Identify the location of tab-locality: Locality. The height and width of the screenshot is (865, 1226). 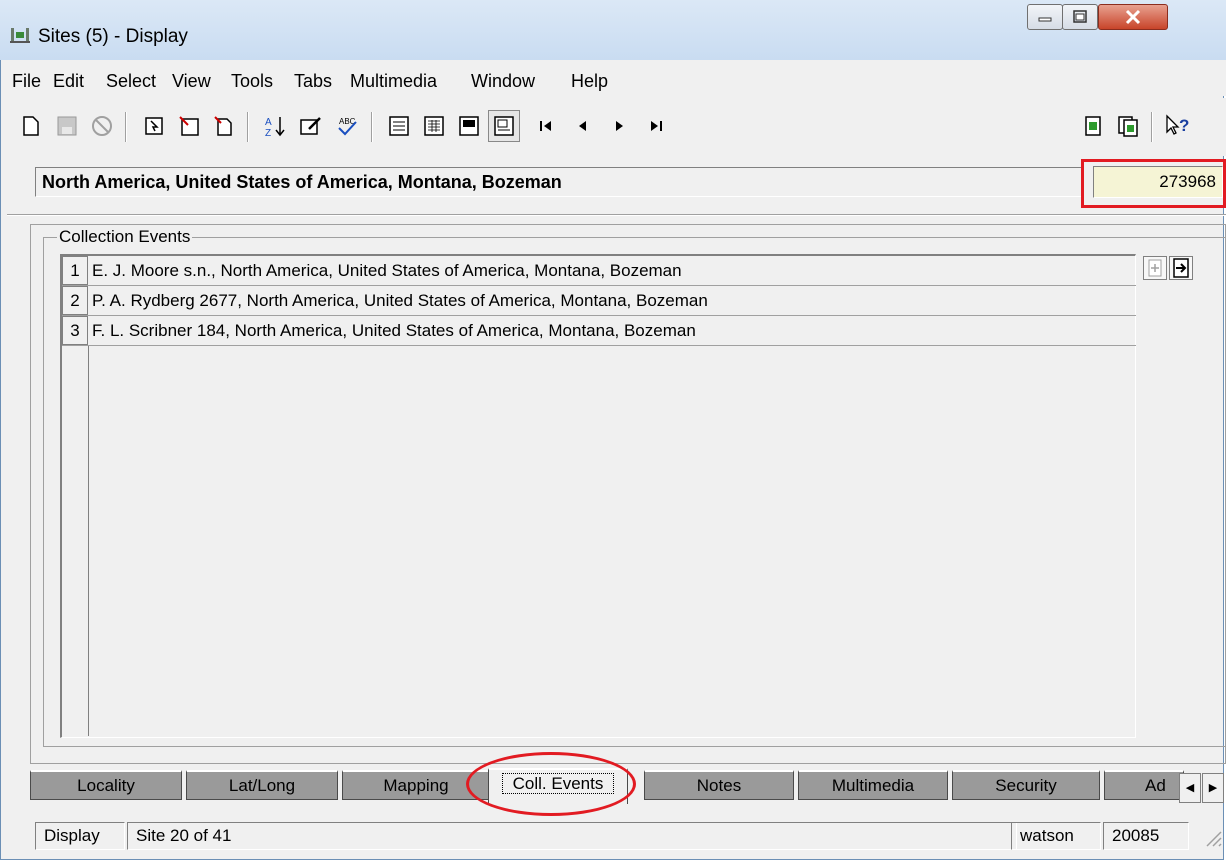
(106, 785).